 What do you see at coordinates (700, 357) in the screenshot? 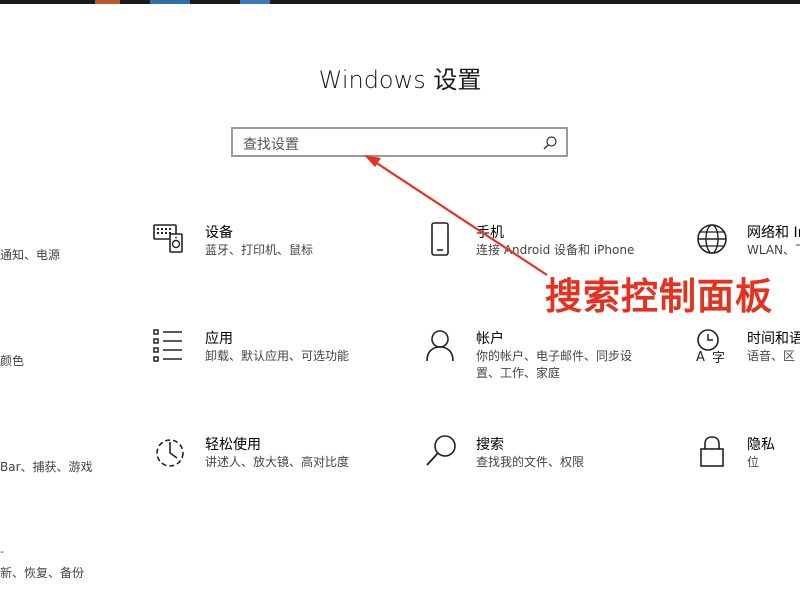
I see `svg-text: A` at bounding box center [700, 357].